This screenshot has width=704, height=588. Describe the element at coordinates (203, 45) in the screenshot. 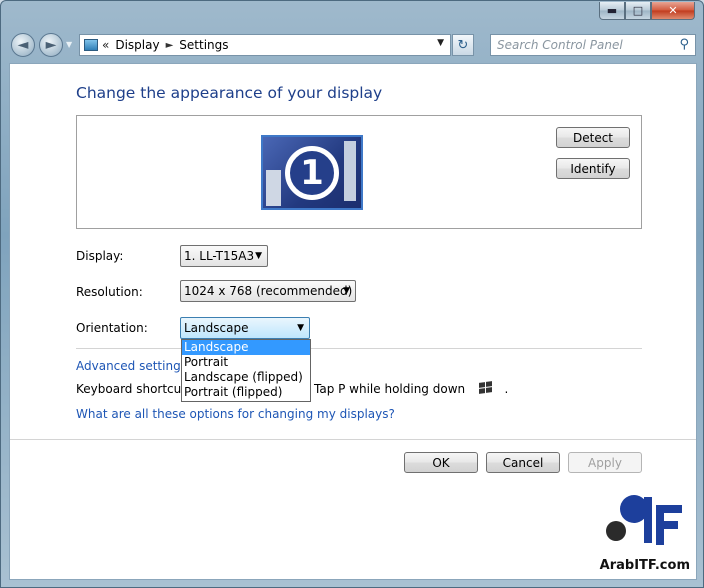

I see `breadcrumb-item-settings: Settings` at that location.